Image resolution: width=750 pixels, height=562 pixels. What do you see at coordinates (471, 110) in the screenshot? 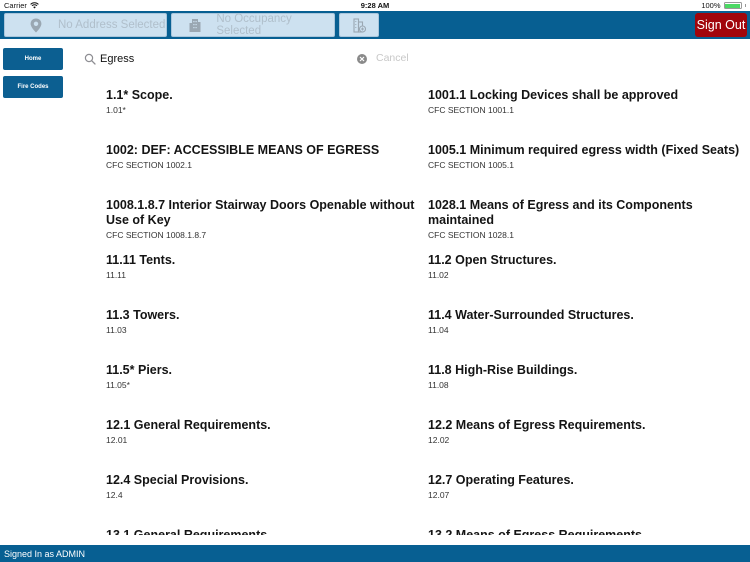
I see `result-subtitle: CFC SECTION 1001.1` at bounding box center [471, 110].